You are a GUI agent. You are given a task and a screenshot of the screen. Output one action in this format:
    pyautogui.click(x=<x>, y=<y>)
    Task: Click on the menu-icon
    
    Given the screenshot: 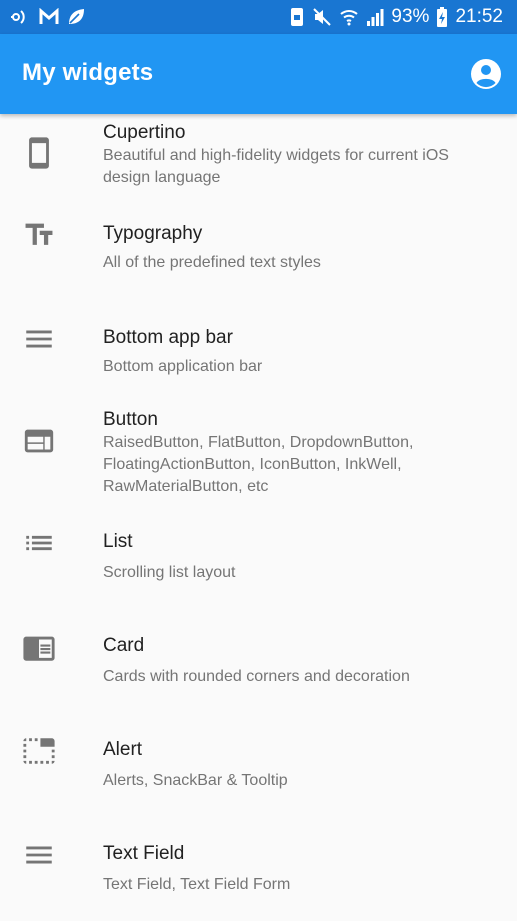 What is the action you would take?
    pyautogui.click(x=39, y=339)
    